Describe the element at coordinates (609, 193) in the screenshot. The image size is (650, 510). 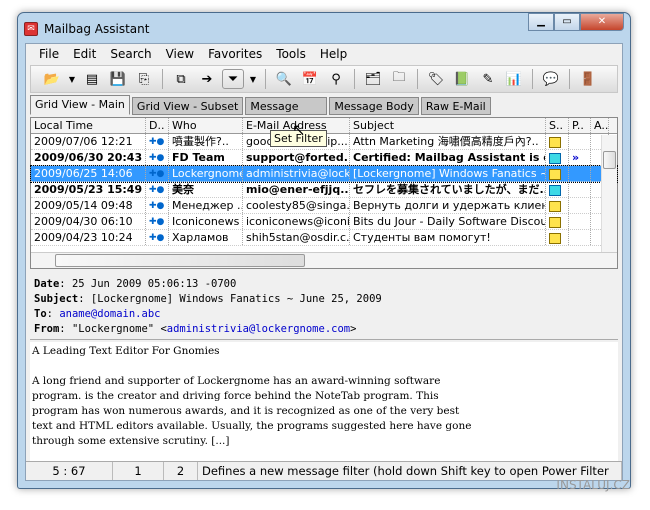
I see `grid-vertical-scrollbar` at that location.